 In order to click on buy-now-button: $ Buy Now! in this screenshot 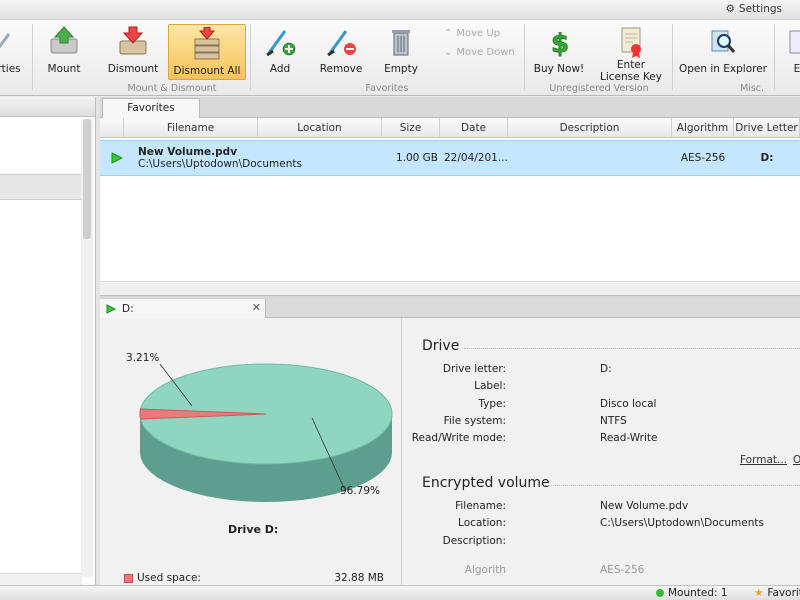, I will do `click(559, 56)`.